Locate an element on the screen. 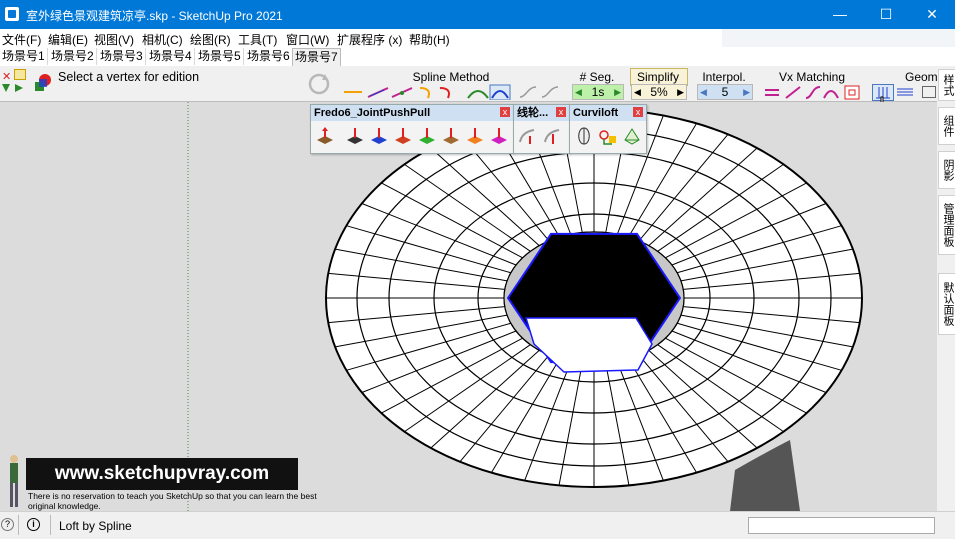 This screenshot has width=955, height=539. scene-tab-5: 场景号5 is located at coordinates (220, 56).